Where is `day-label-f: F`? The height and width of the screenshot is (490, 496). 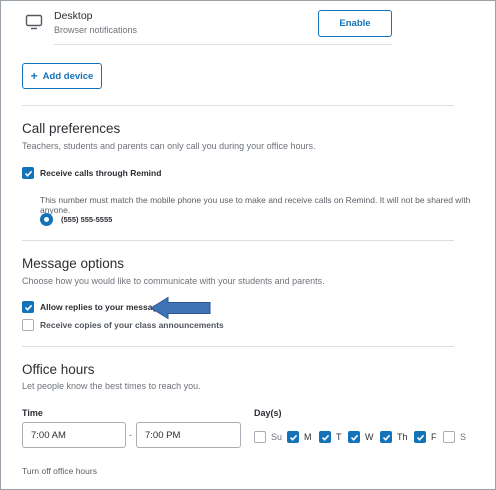 day-label-f: F is located at coordinates (434, 437).